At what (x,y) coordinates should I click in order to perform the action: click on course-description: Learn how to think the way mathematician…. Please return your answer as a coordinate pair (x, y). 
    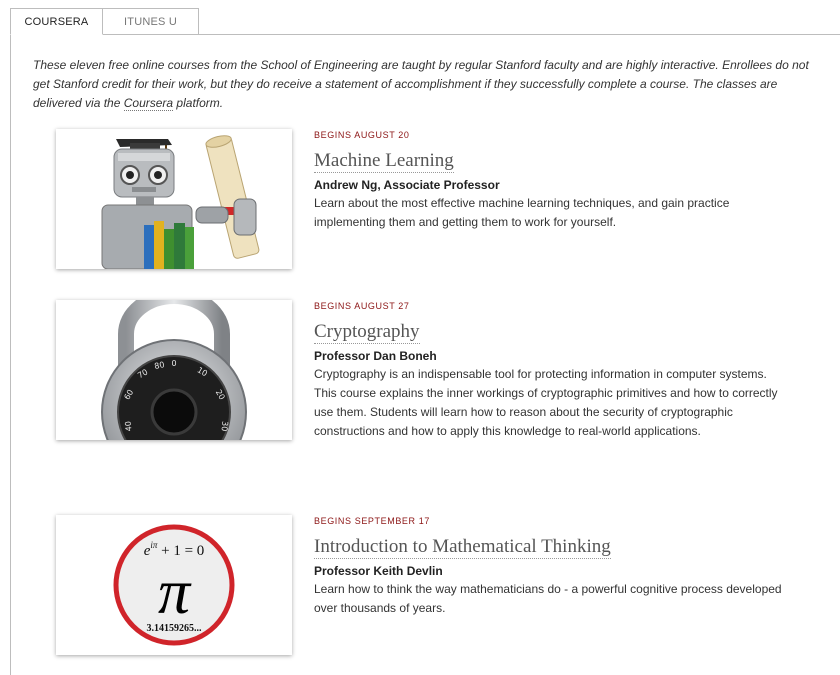
    Looking at the image, I should click on (548, 598).